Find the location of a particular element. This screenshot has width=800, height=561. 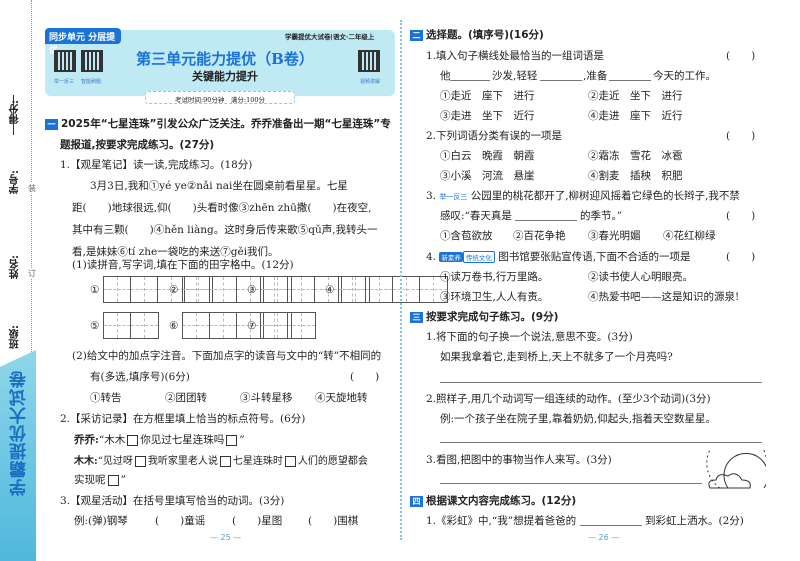

cut-mark: 订 is located at coordinates (32, 273).